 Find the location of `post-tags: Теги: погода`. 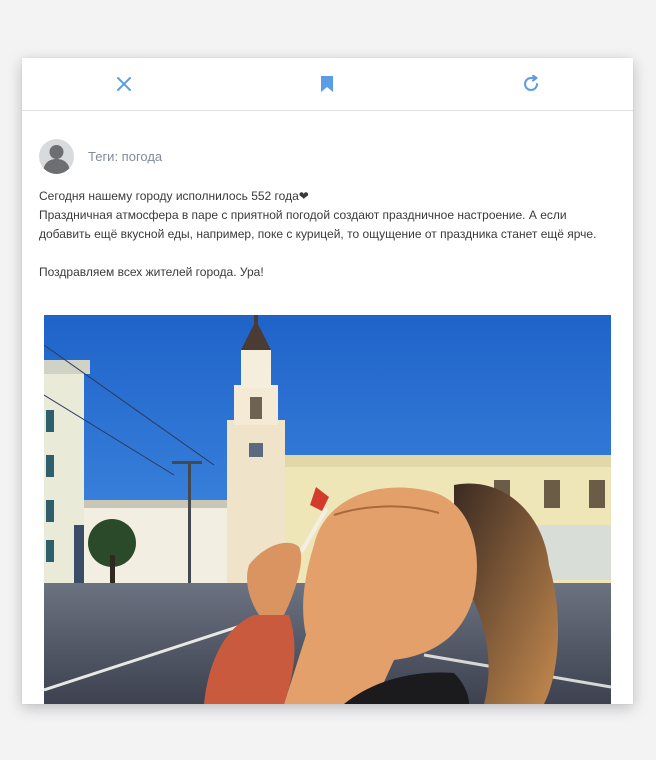

post-tags: Теги: погода is located at coordinates (125, 156).